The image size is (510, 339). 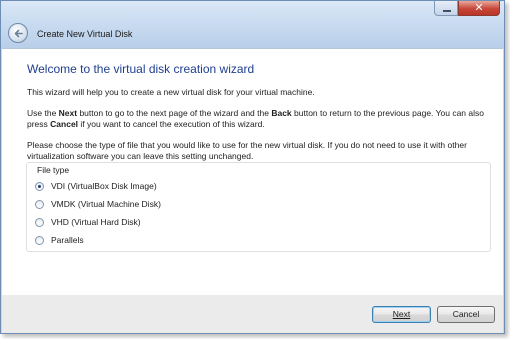 What do you see at coordinates (39, 204) in the screenshot?
I see `radio-button-vmdk` at bounding box center [39, 204].